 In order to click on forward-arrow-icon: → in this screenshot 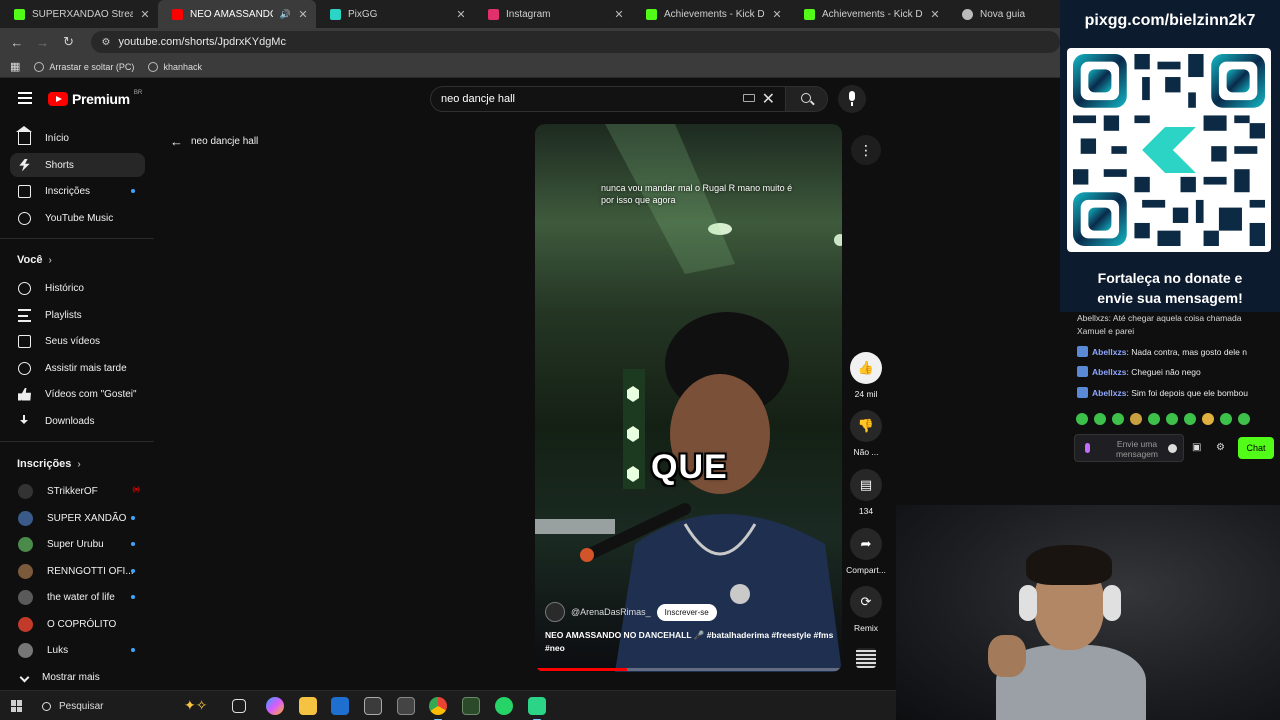, I will do `click(43, 42)`.